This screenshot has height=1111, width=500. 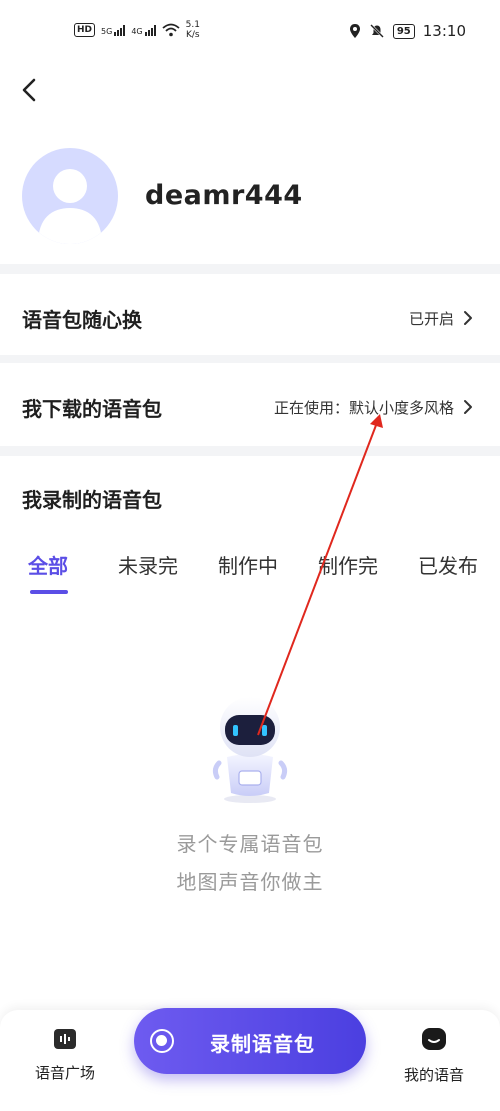 I want to click on tab-all: 全部, so click(x=48, y=564).